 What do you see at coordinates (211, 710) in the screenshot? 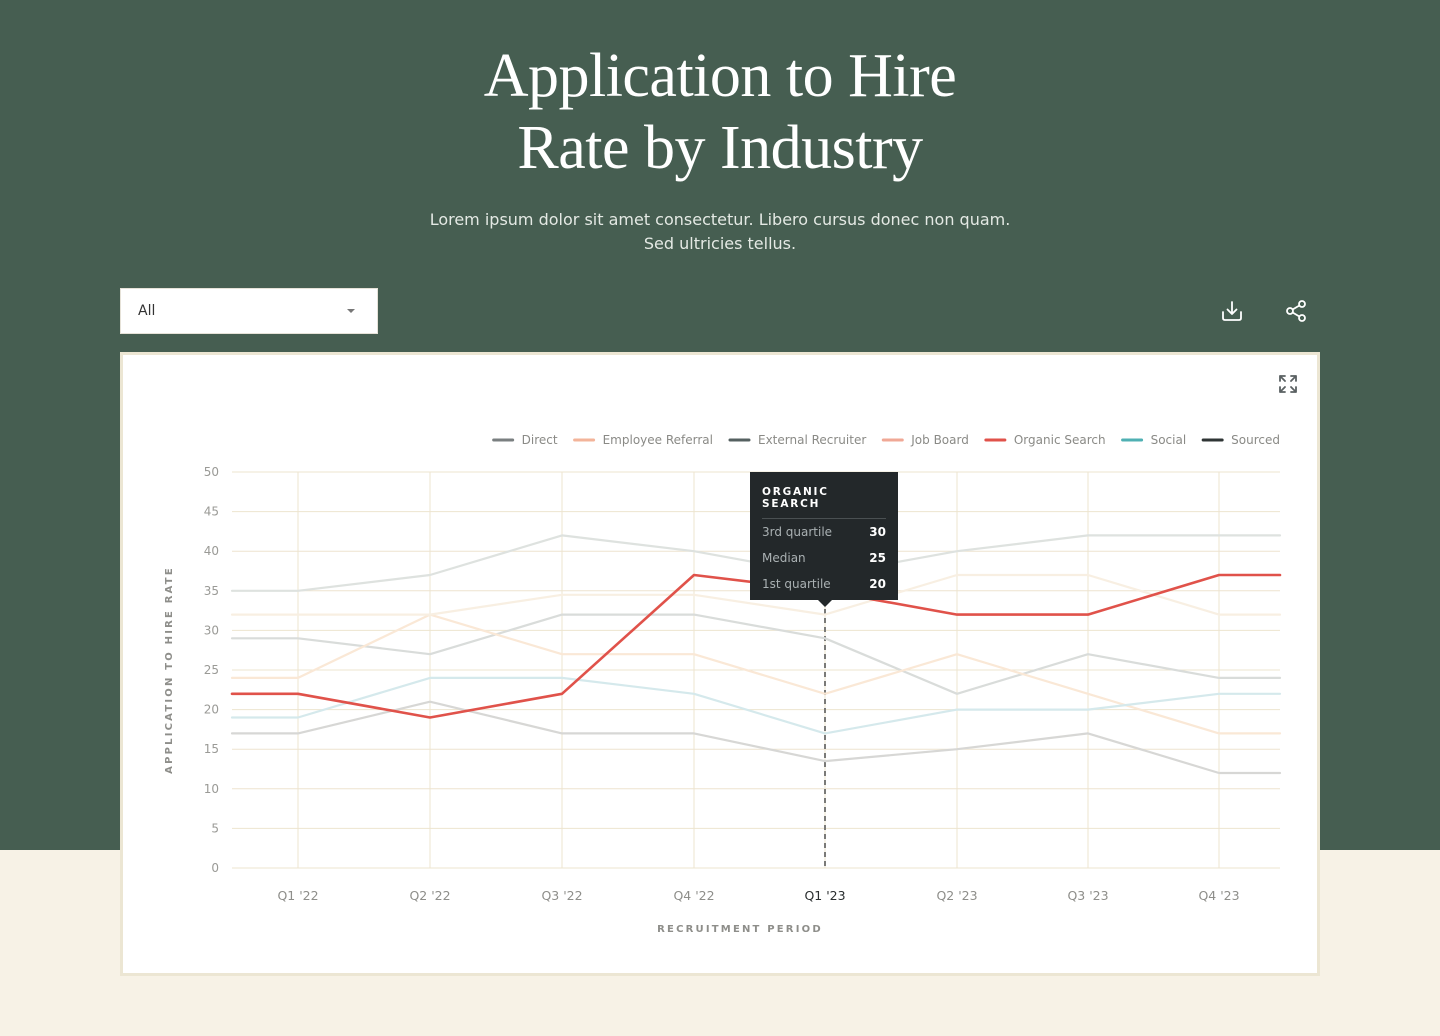
I see `y-tick-label: 20` at bounding box center [211, 710].